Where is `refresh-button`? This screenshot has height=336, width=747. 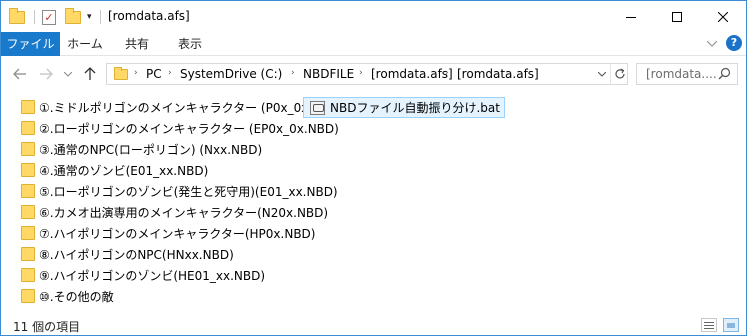 refresh-button is located at coordinates (619, 74).